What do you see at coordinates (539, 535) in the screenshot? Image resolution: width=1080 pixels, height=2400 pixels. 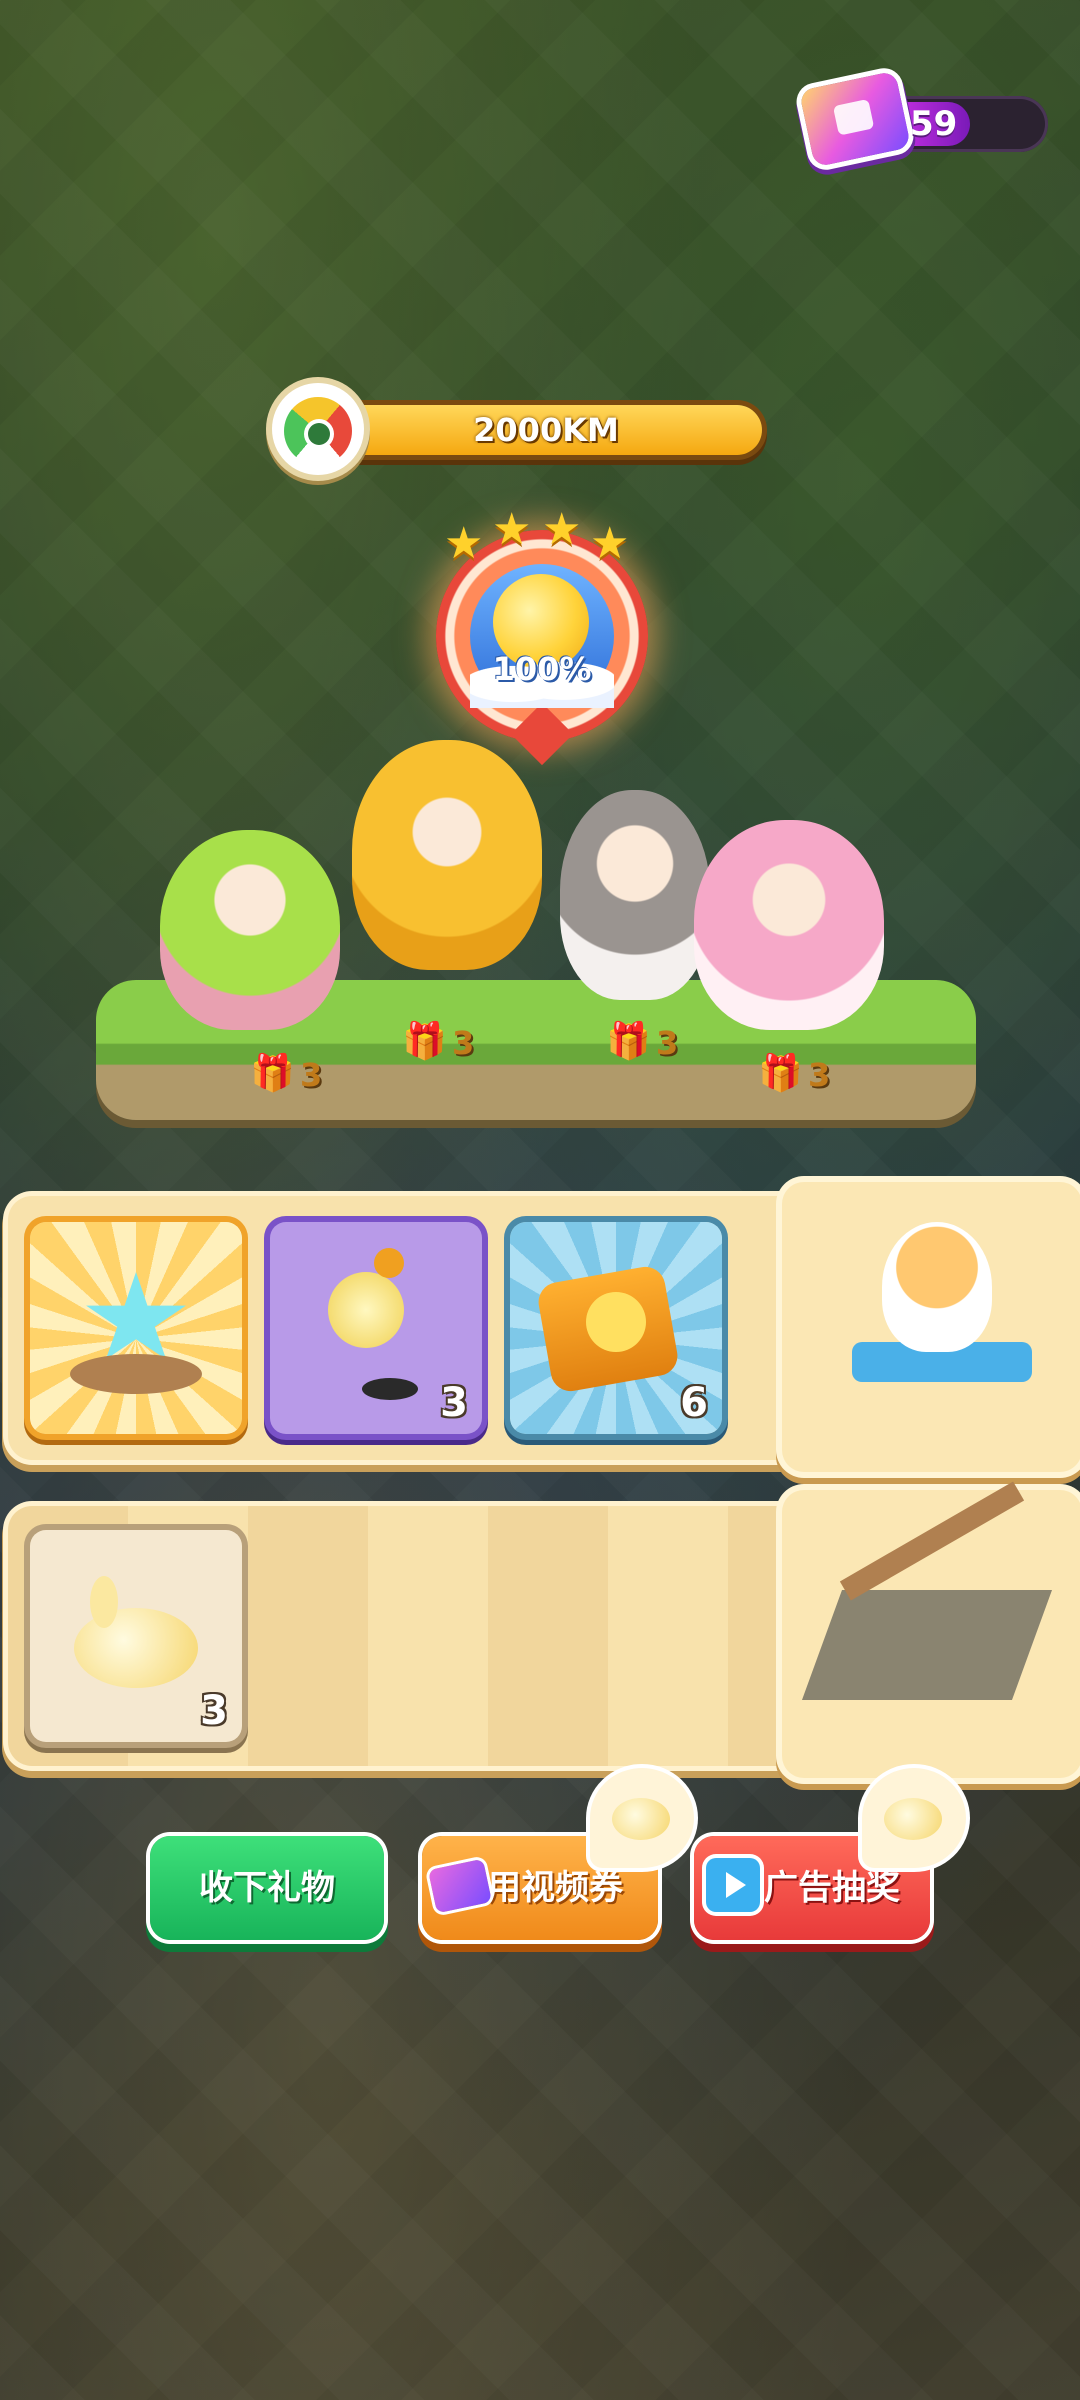 I see `star-rating: ★ ★ ★ ★` at bounding box center [539, 535].